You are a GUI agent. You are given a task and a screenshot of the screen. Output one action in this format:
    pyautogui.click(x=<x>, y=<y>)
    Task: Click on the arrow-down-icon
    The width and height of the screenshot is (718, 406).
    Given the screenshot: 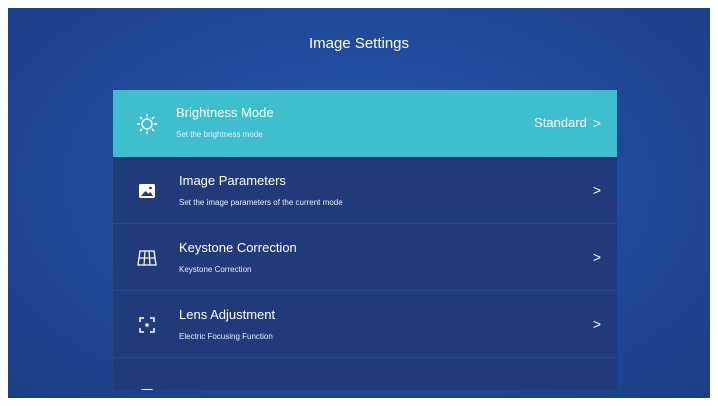 What is the action you would take?
    pyautogui.click(x=147, y=385)
    